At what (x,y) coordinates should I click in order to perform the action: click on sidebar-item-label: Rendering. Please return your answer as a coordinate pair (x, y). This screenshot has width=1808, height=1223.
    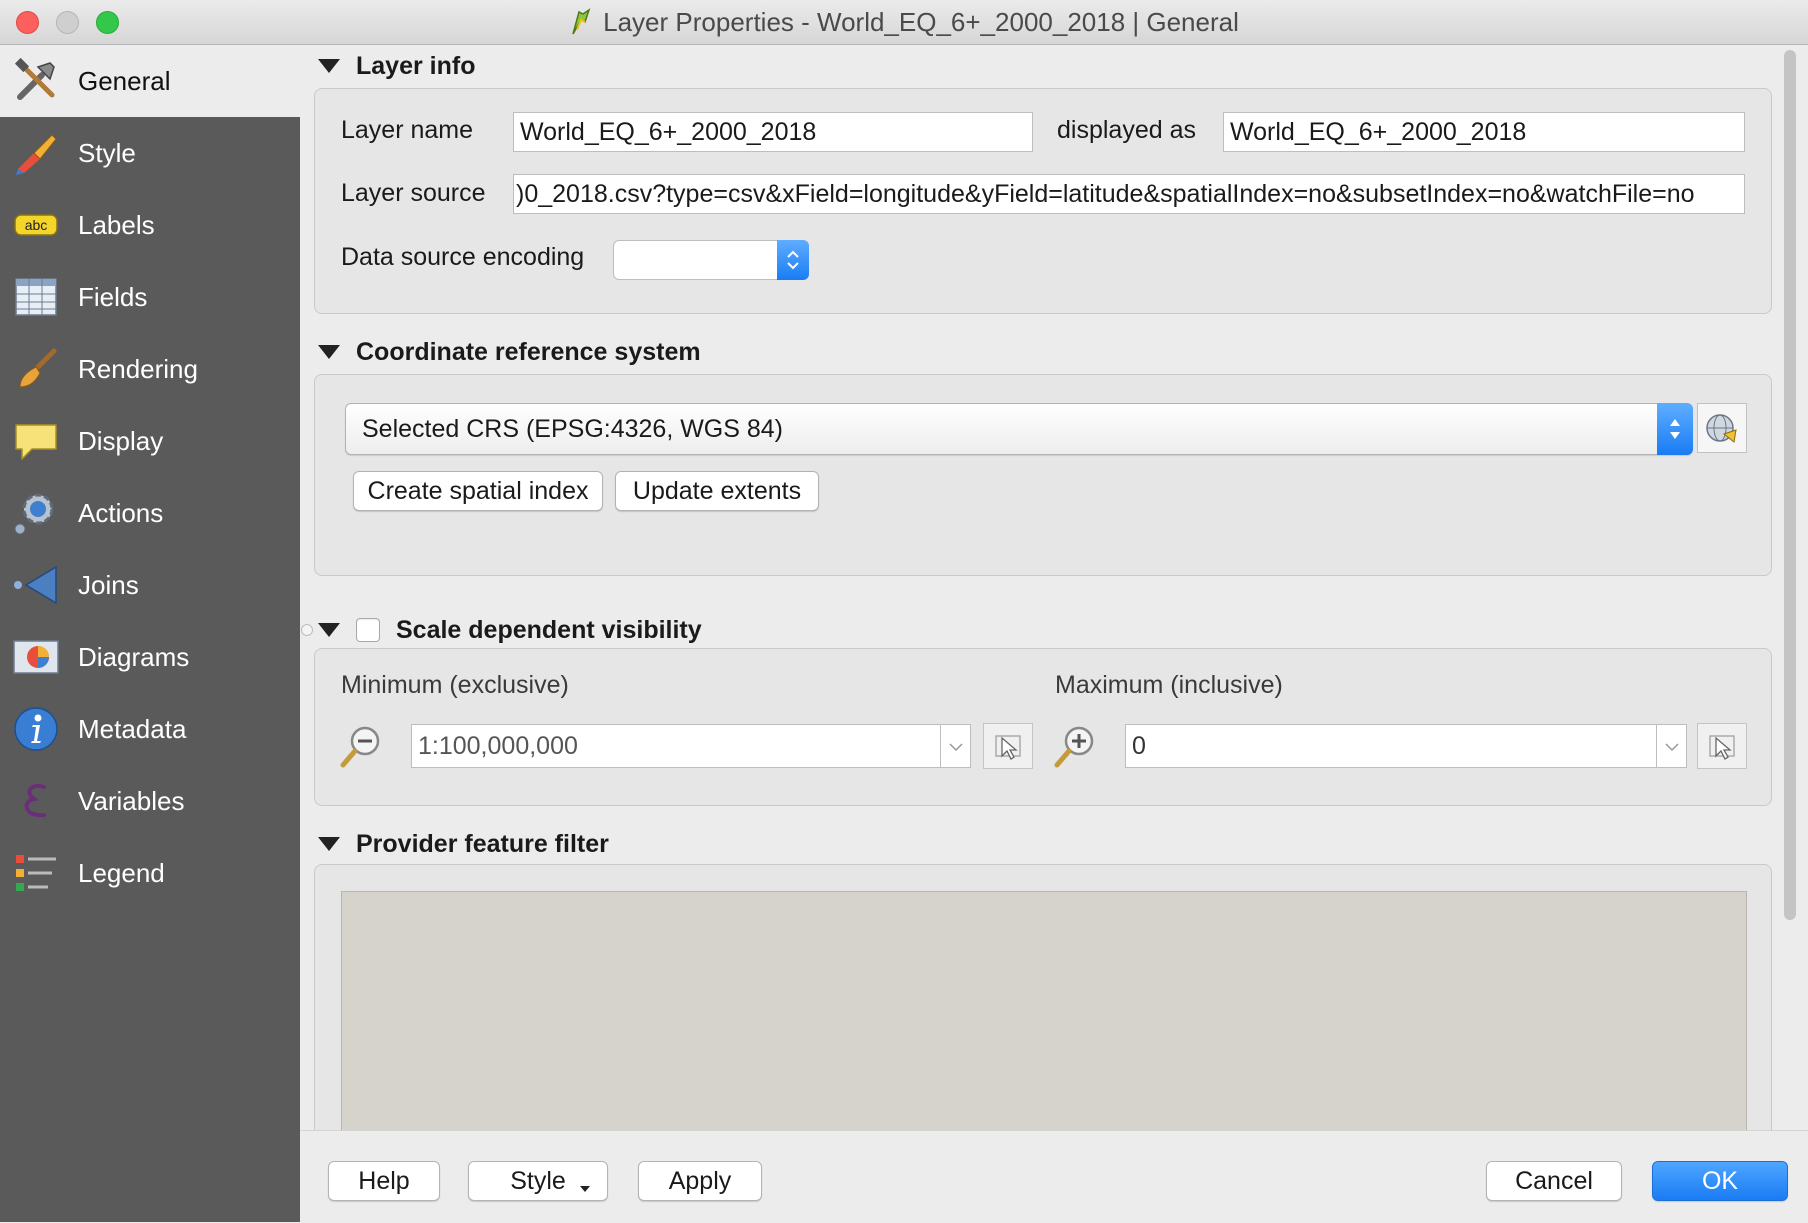
    Looking at the image, I should click on (138, 368).